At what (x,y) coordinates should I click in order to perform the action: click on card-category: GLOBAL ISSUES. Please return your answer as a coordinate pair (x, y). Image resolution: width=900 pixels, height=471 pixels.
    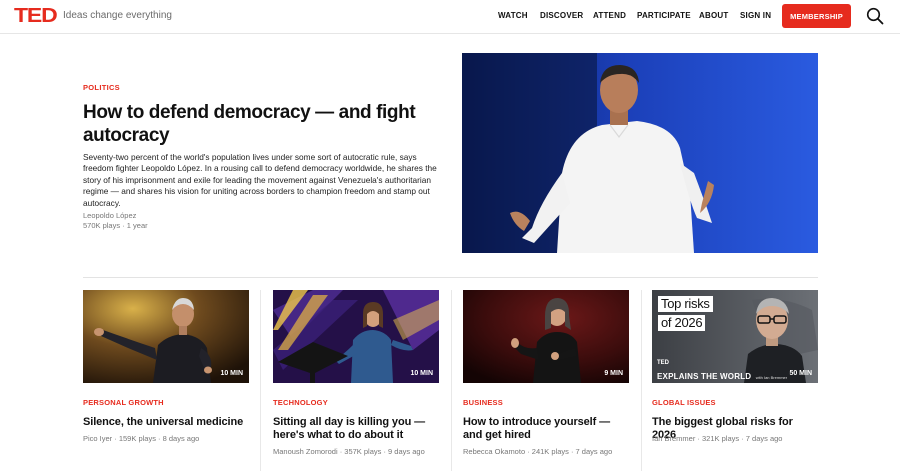
    Looking at the image, I should click on (684, 402).